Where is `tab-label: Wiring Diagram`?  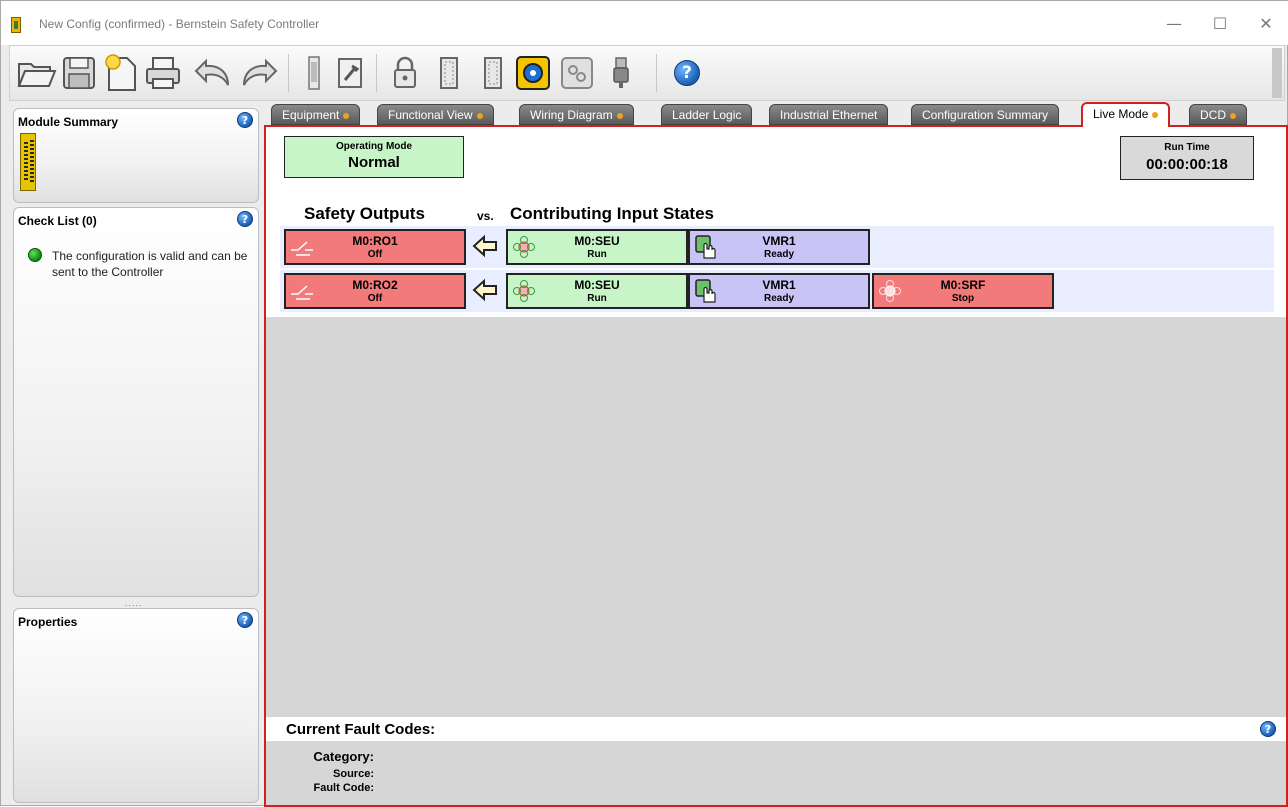 tab-label: Wiring Diagram is located at coordinates (571, 115).